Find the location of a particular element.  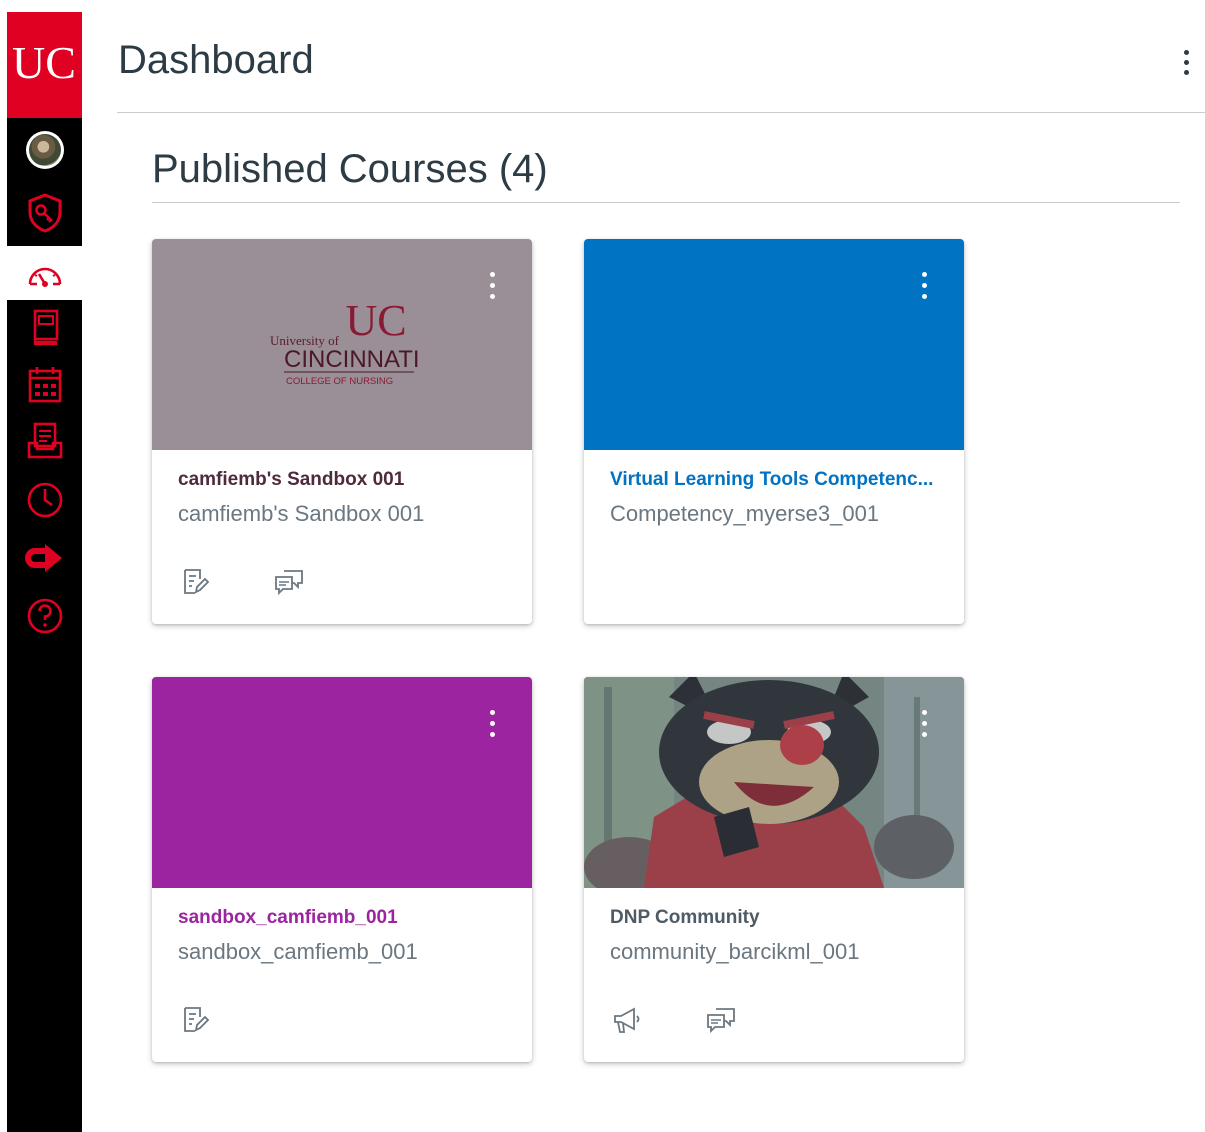

nav-courses is located at coordinates (44, 328).